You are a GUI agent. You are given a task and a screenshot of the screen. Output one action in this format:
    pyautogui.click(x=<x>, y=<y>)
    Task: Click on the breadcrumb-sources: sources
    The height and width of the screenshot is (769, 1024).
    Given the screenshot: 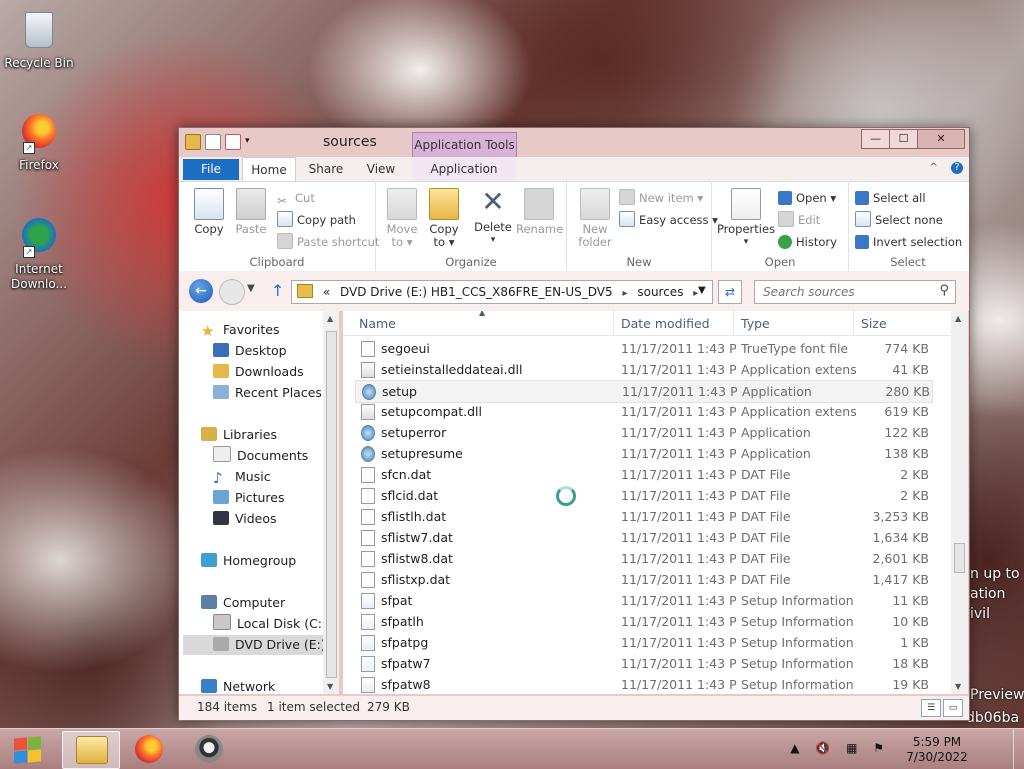 What is the action you would take?
    pyautogui.click(x=660, y=292)
    